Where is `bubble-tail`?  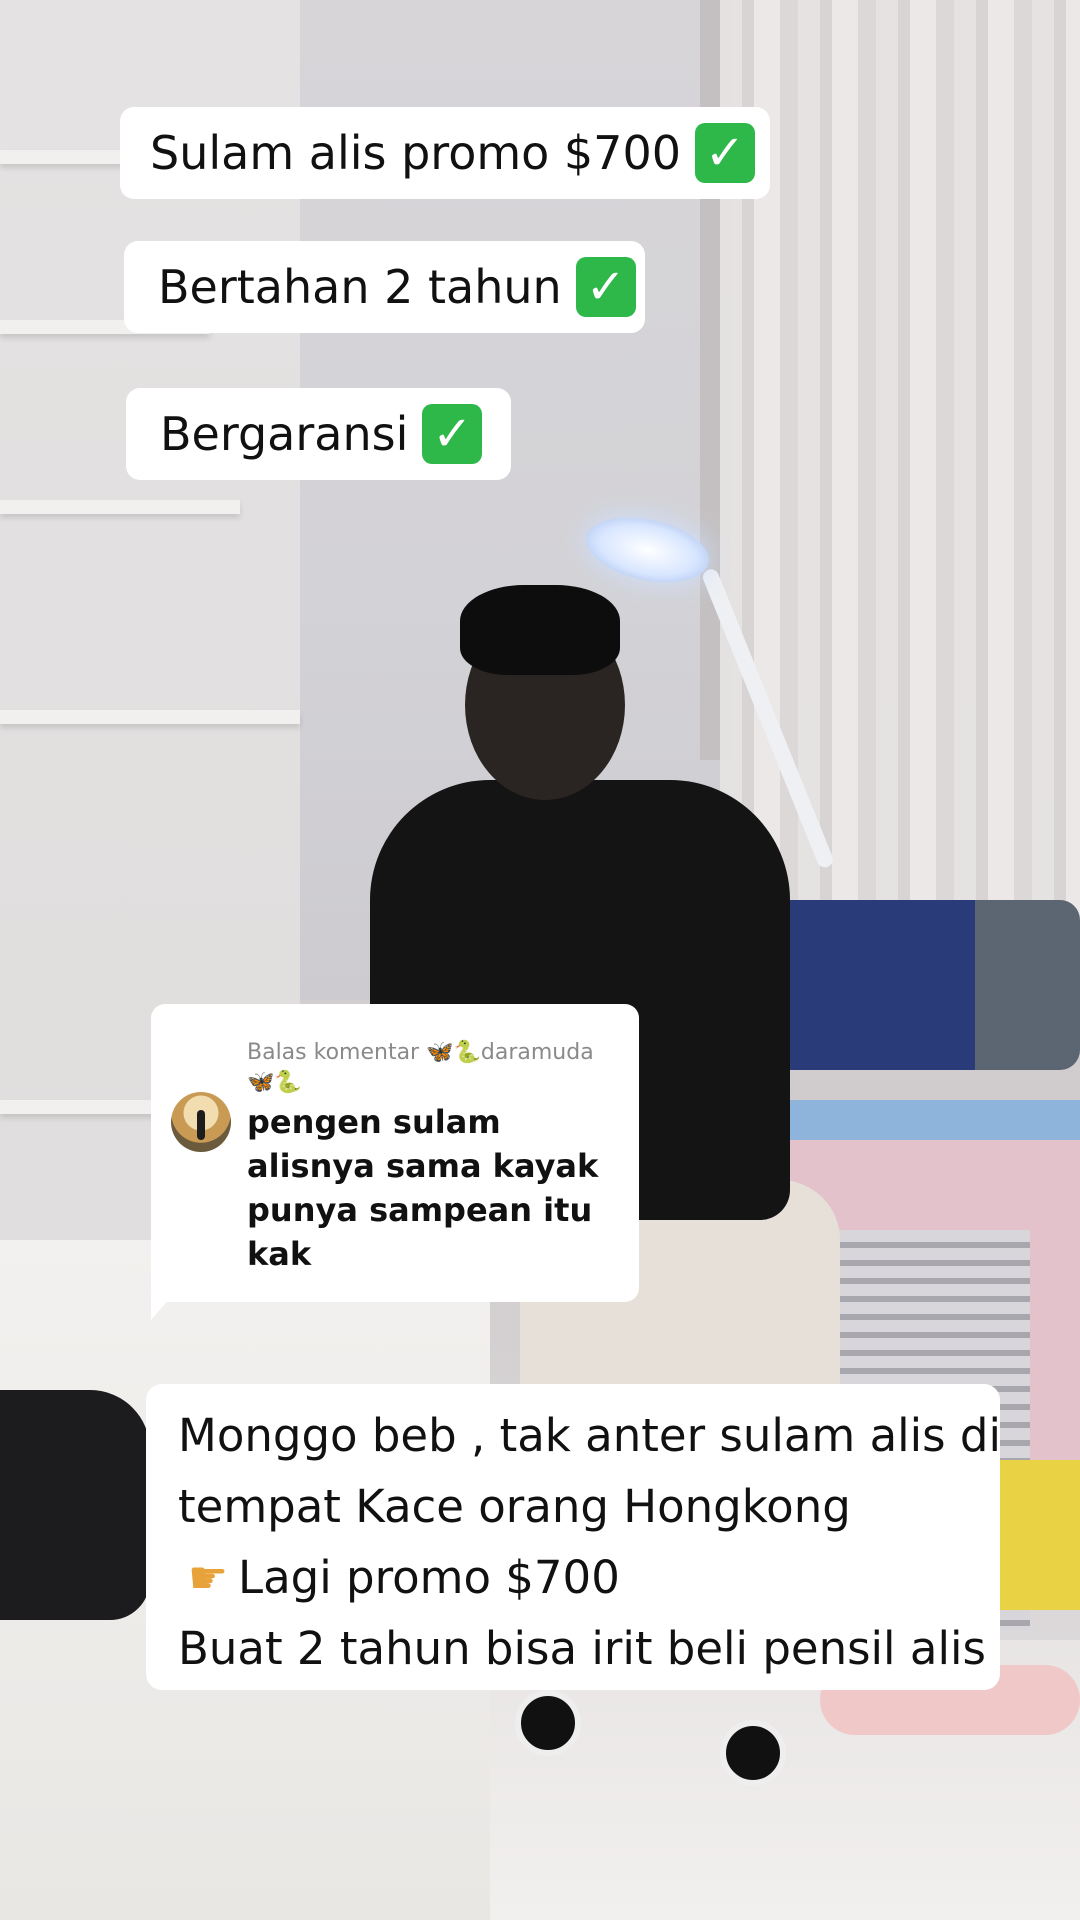 bubble-tail is located at coordinates (164, 1305).